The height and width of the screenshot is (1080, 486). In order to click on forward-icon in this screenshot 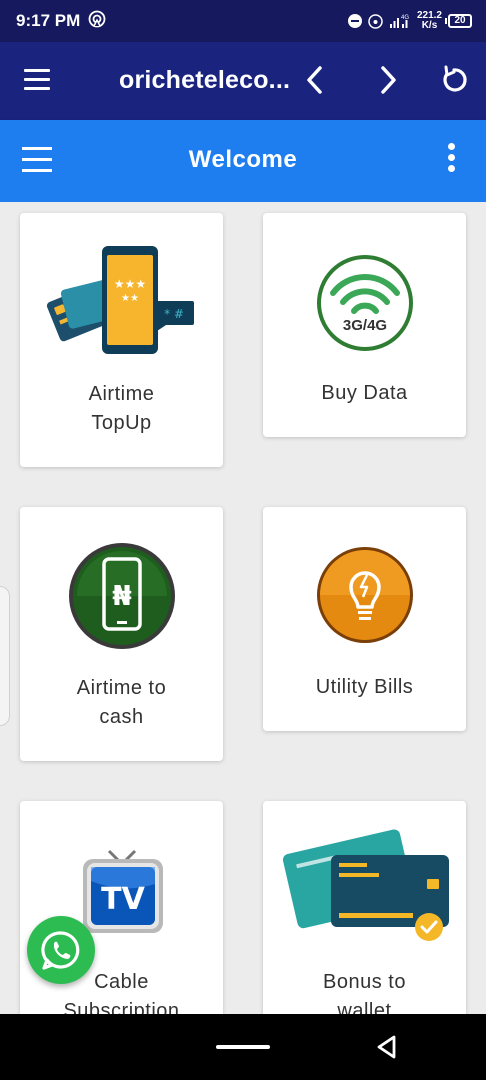, I will do `click(388, 80)`.